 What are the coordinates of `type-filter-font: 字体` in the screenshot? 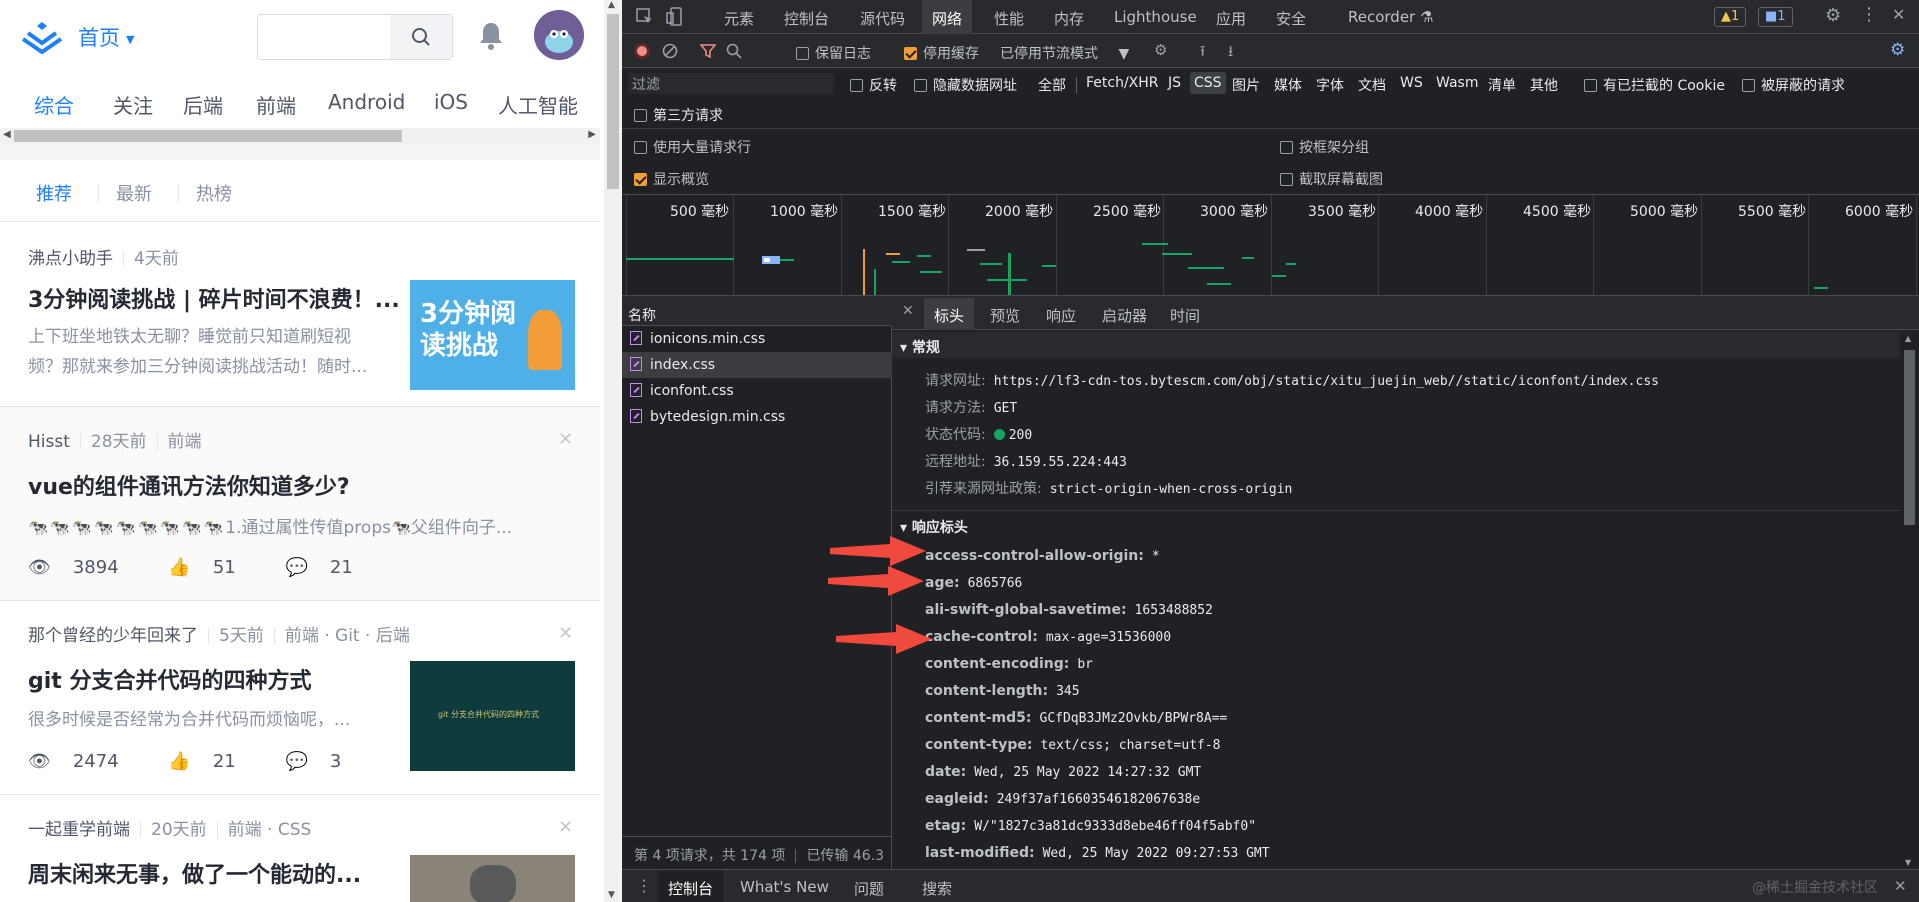 It's located at (1330, 85).